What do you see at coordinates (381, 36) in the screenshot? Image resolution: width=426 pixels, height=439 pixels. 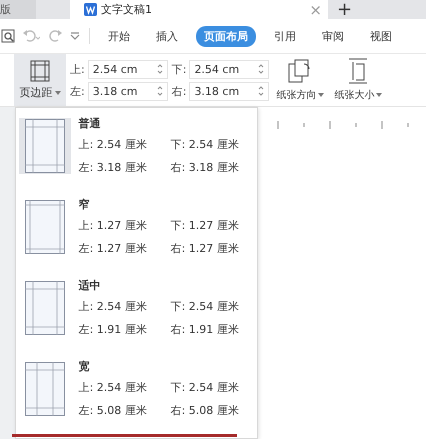 I see `ribbon-tab: 视图` at bounding box center [381, 36].